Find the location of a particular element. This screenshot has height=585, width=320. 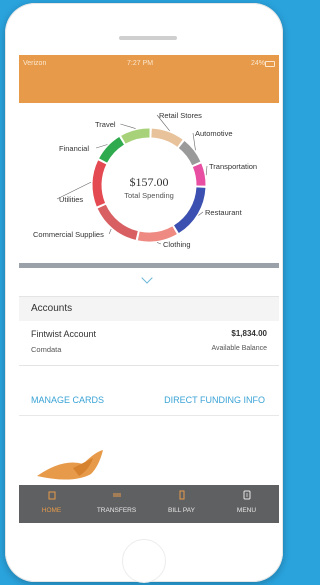

donut-label: Travel is located at coordinates (105, 124).